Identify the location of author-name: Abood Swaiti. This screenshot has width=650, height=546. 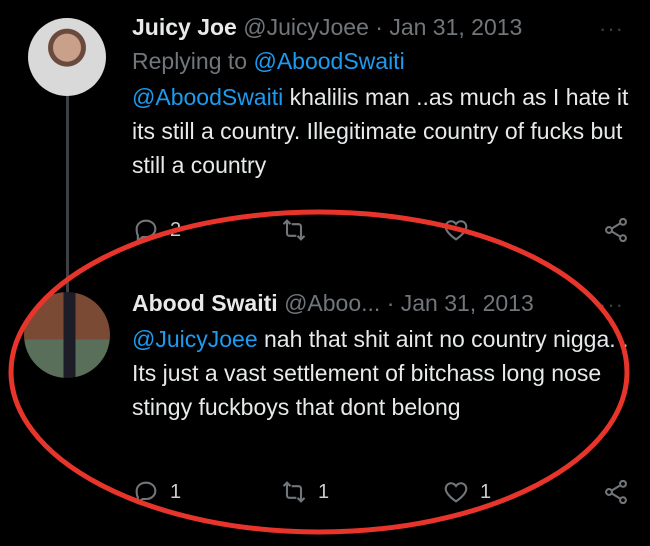
(205, 303).